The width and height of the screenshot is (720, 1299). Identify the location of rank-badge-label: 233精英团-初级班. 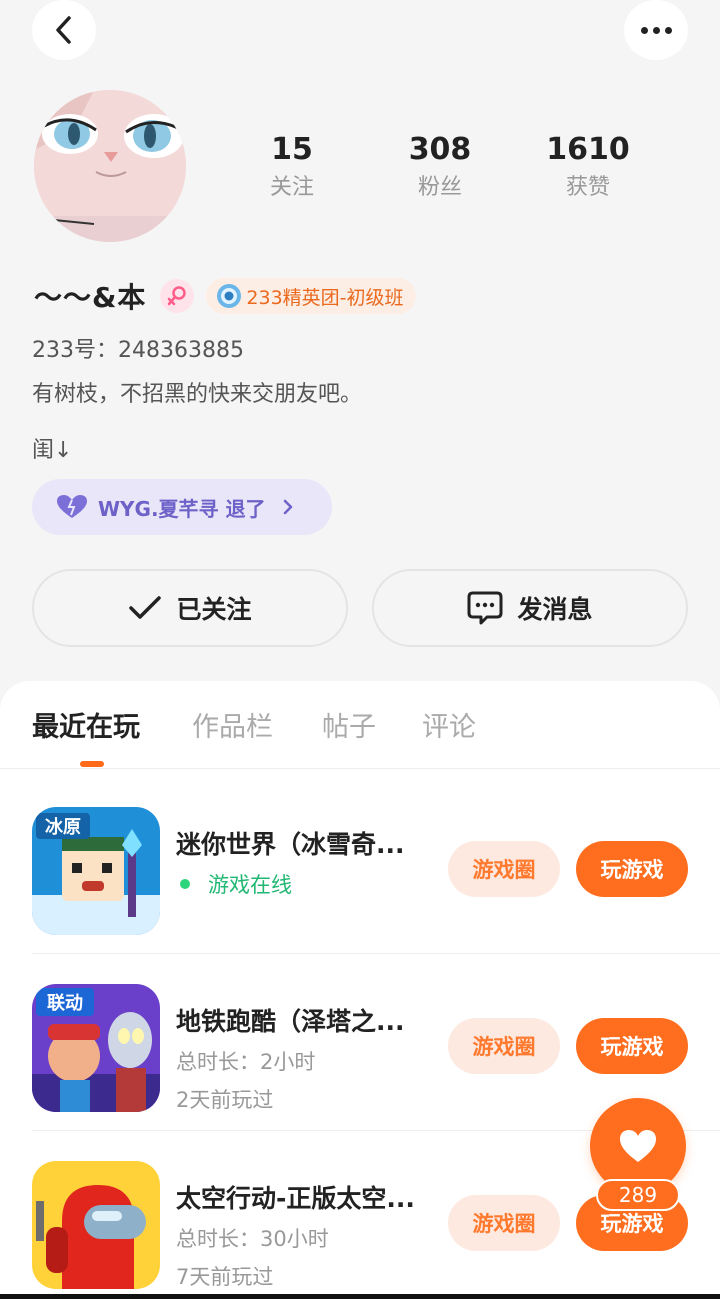
(325, 297).